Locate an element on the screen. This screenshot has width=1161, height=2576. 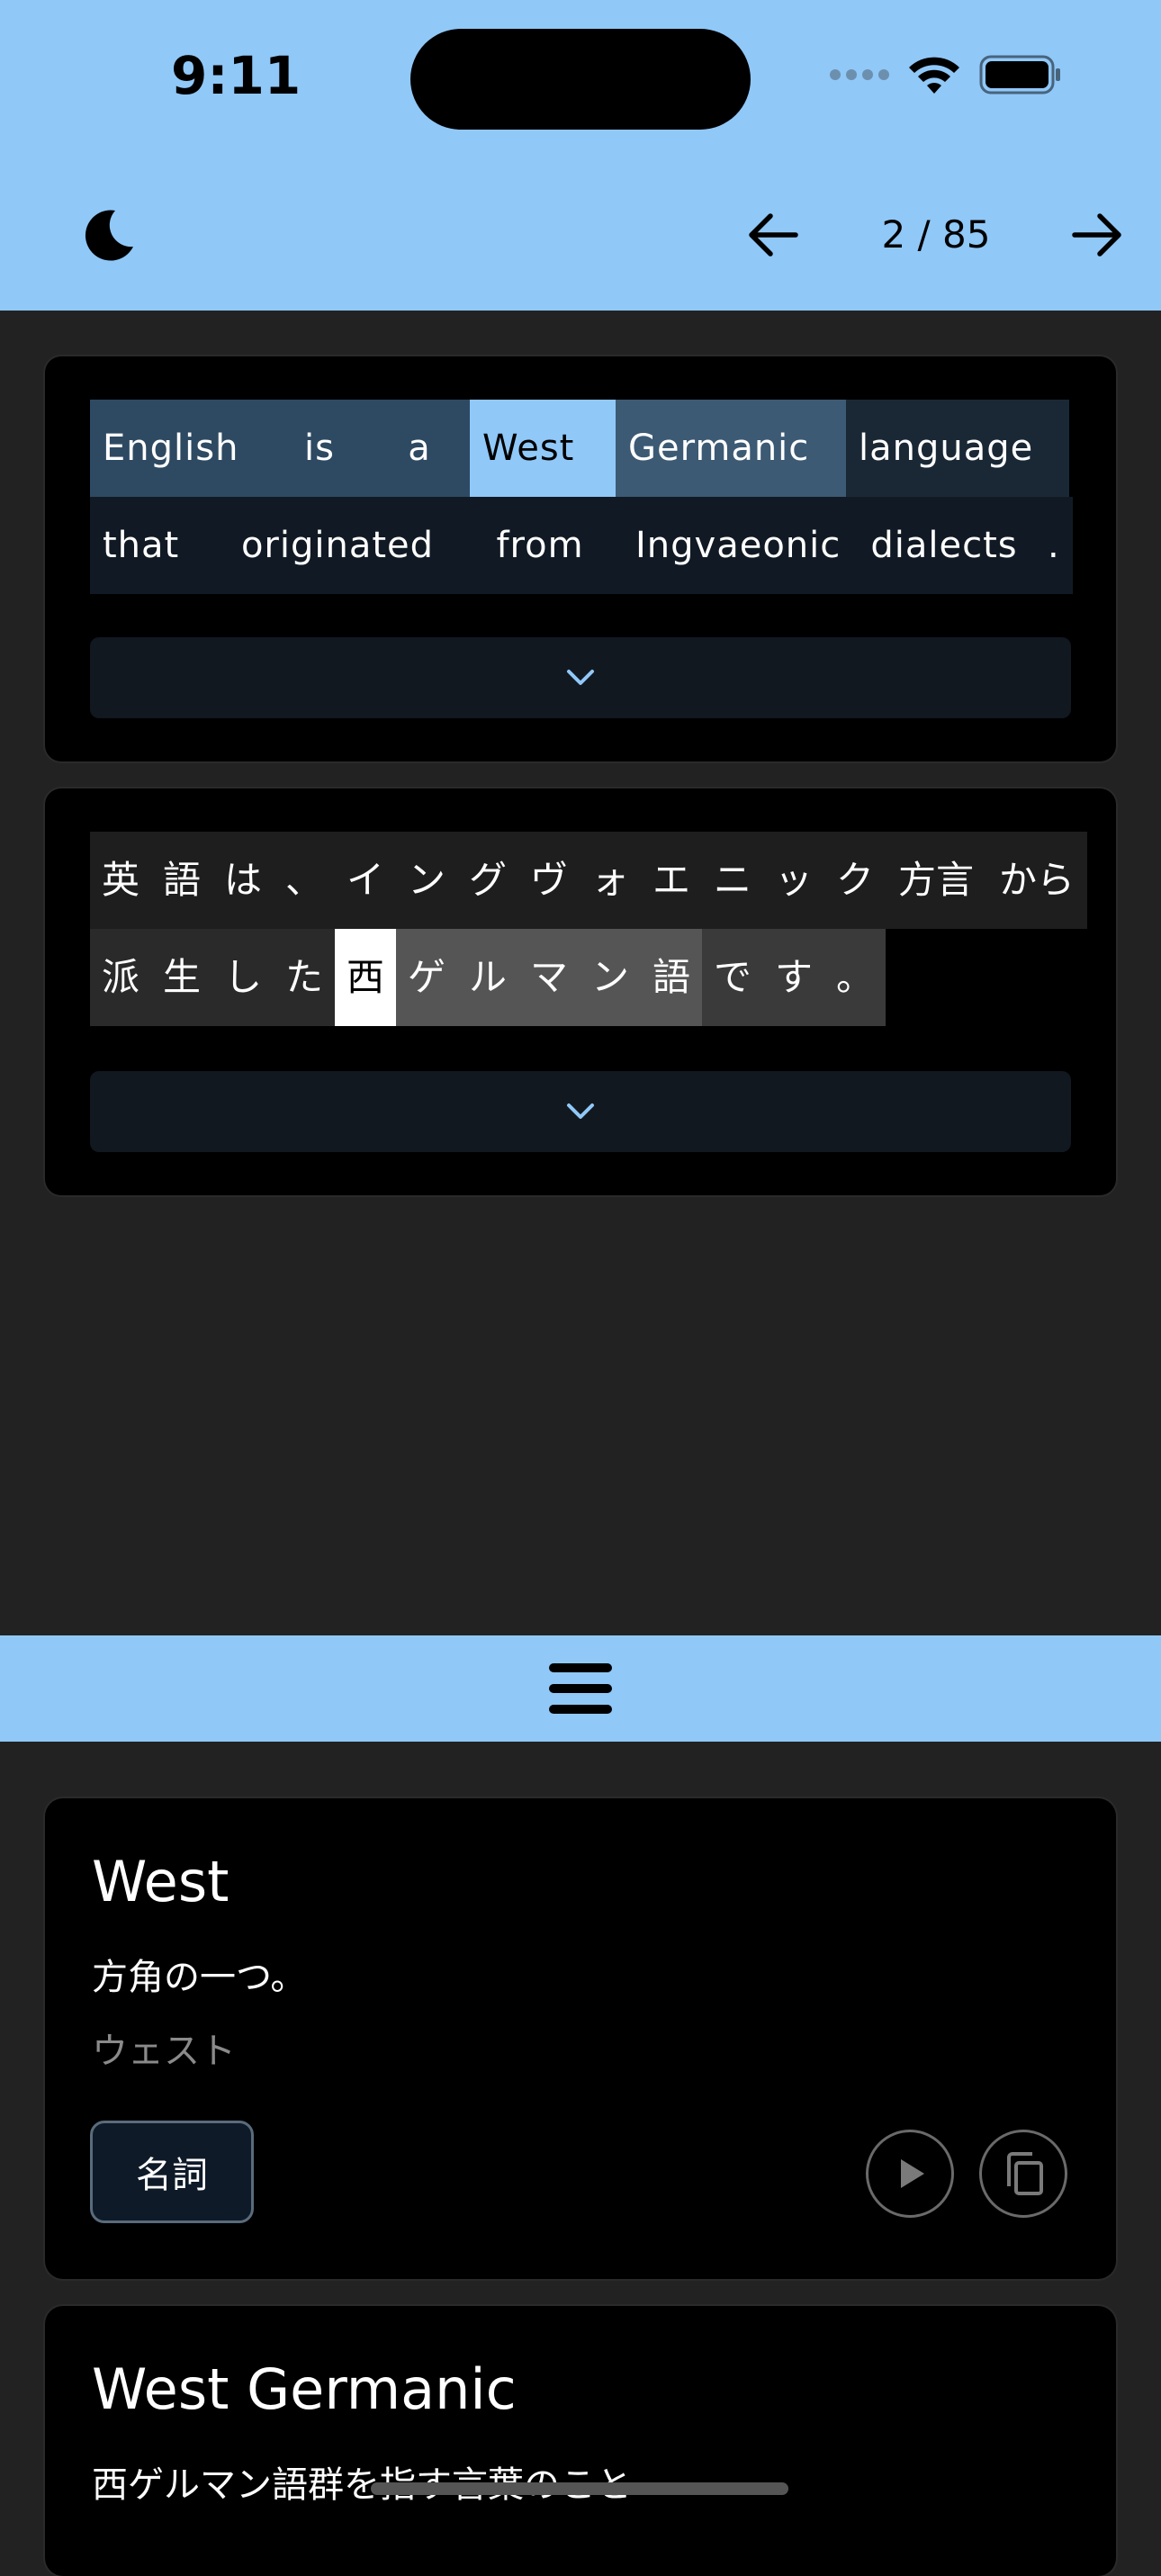
word-token: し is located at coordinates (243, 977).